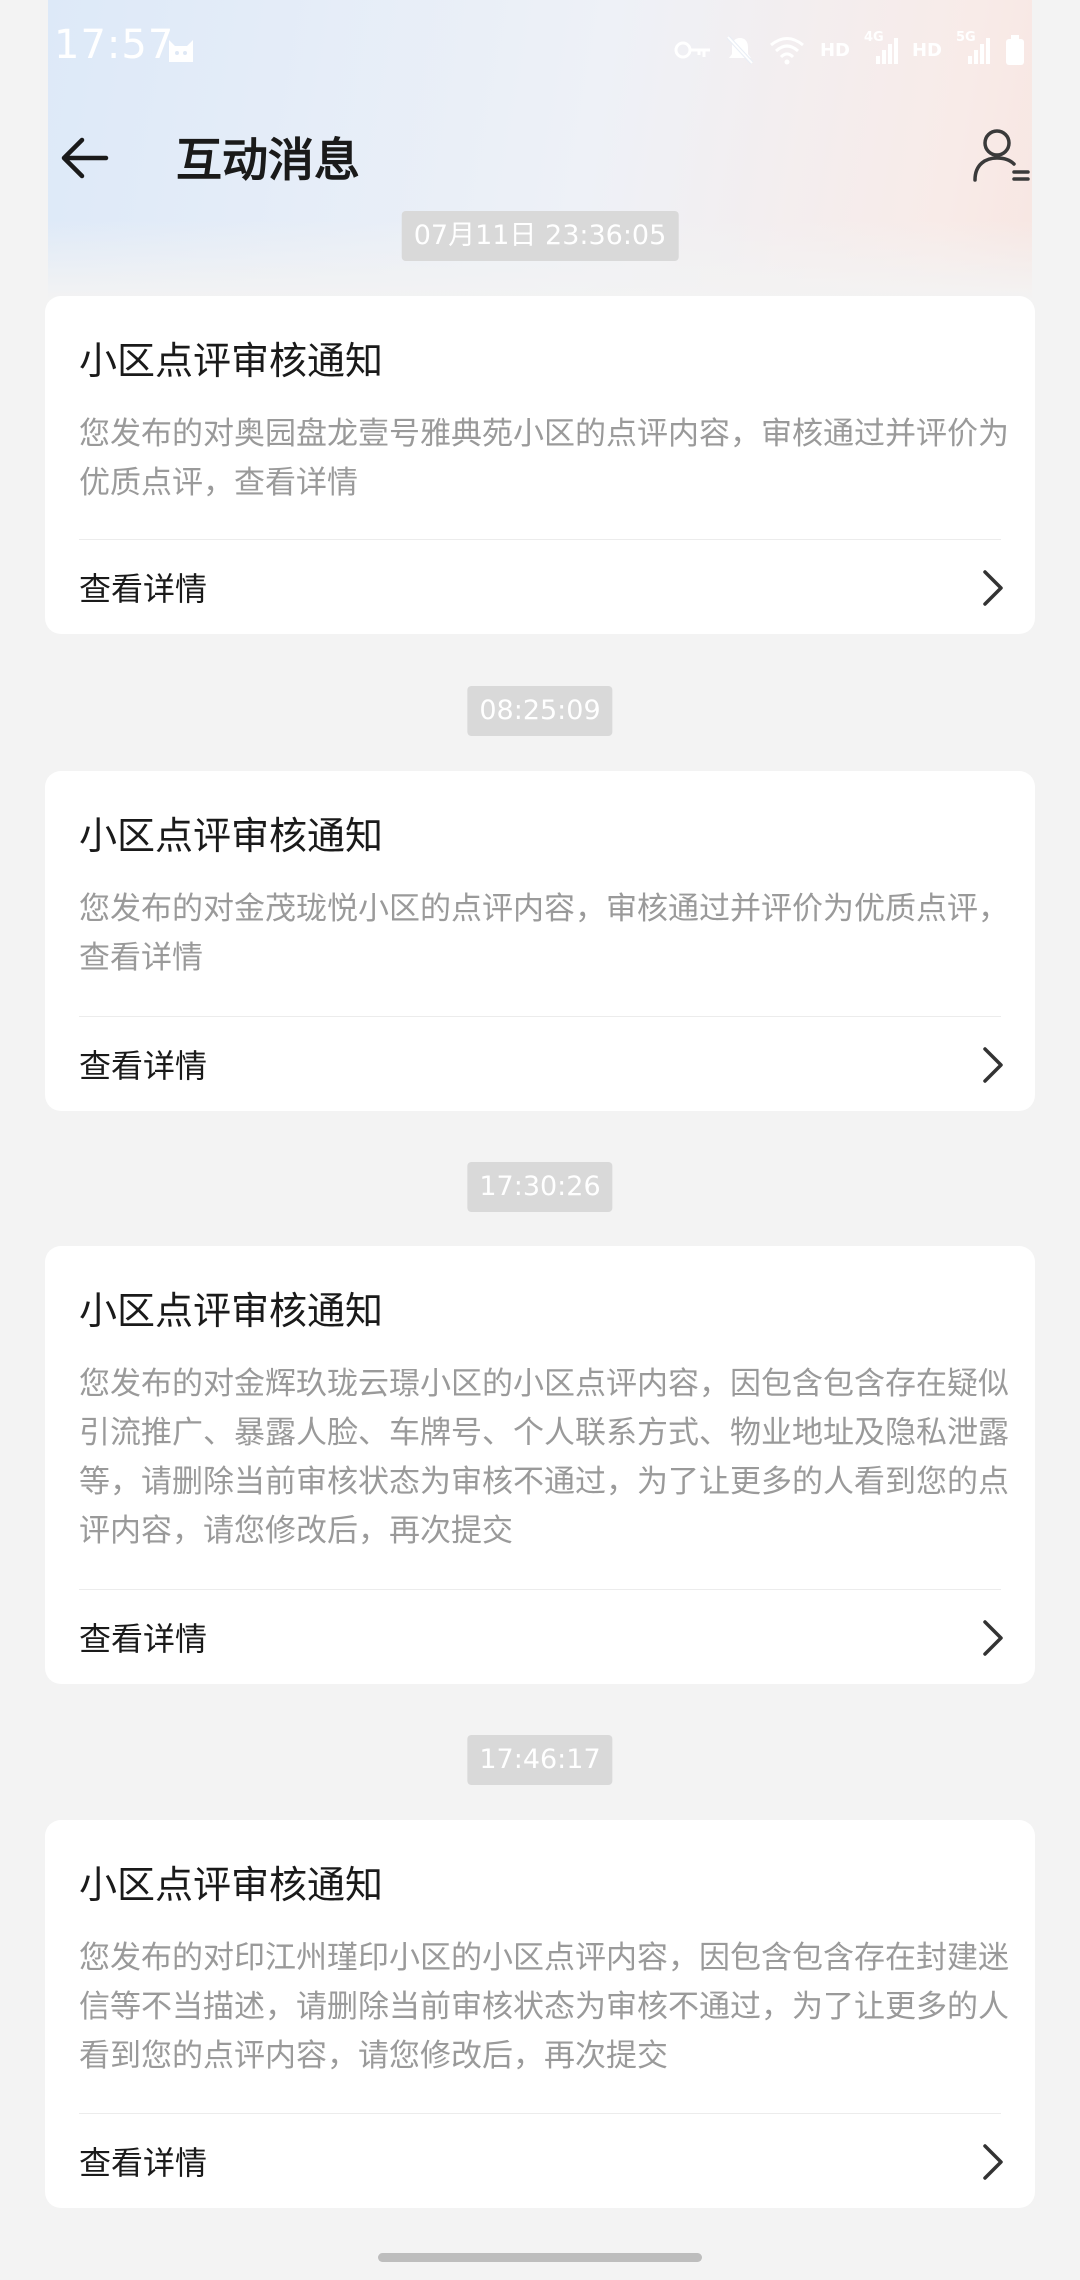 Image resolution: width=1080 pixels, height=2280 pixels. Describe the element at coordinates (973, 48) in the screenshot. I see `signal-icon-2: 5G` at that location.